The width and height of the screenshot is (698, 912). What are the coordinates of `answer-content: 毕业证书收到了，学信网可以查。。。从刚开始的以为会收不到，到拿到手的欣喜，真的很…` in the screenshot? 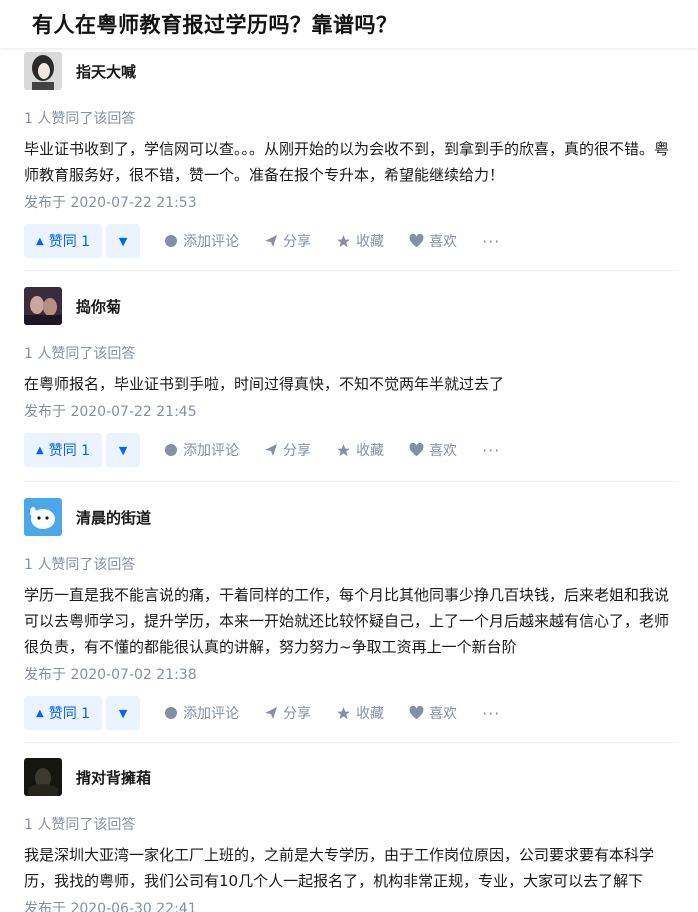 It's located at (347, 162).